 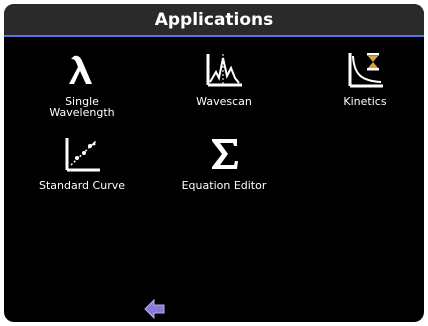 What do you see at coordinates (365, 101) in the screenshot?
I see `app-label: Kinetics` at bounding box center [365, 101].